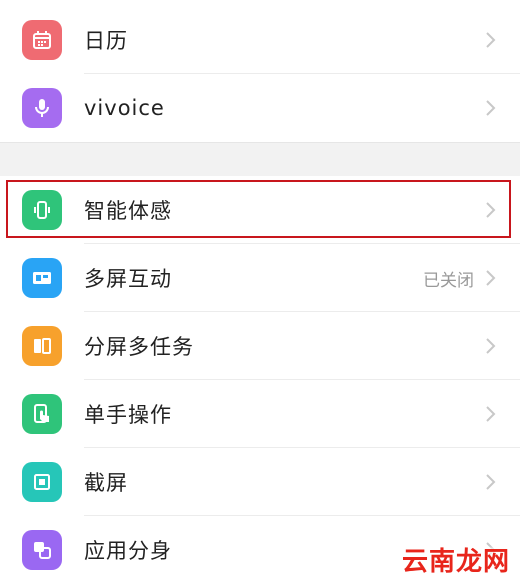 This screenshot has width=520, height=586. I want to click on settings-item-multi-screen: 多屏互动 已关闭, so click(260, 278).